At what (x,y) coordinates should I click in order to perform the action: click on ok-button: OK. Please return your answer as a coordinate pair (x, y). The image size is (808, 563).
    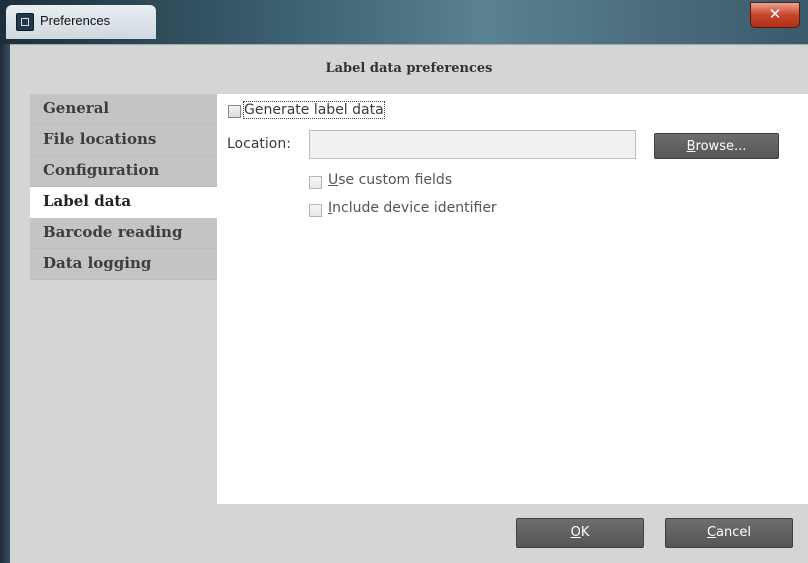
    Looking at the image, I should click on (580, 533).